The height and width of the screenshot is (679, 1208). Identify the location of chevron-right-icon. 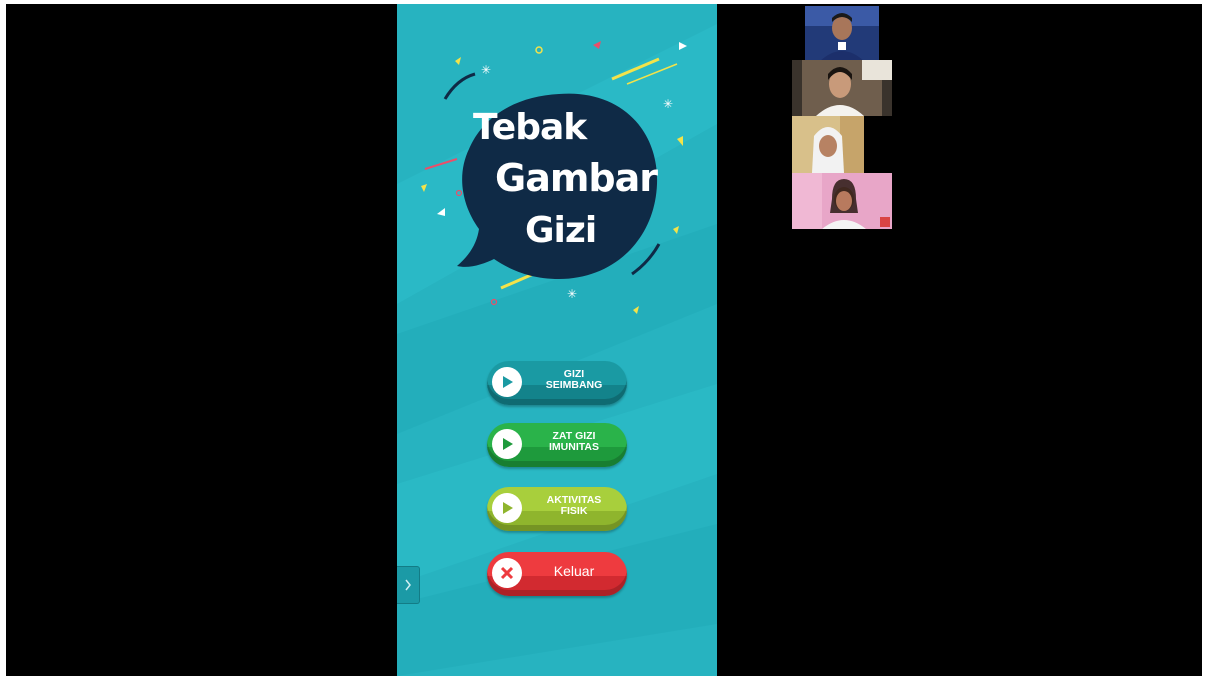
(408, 585).